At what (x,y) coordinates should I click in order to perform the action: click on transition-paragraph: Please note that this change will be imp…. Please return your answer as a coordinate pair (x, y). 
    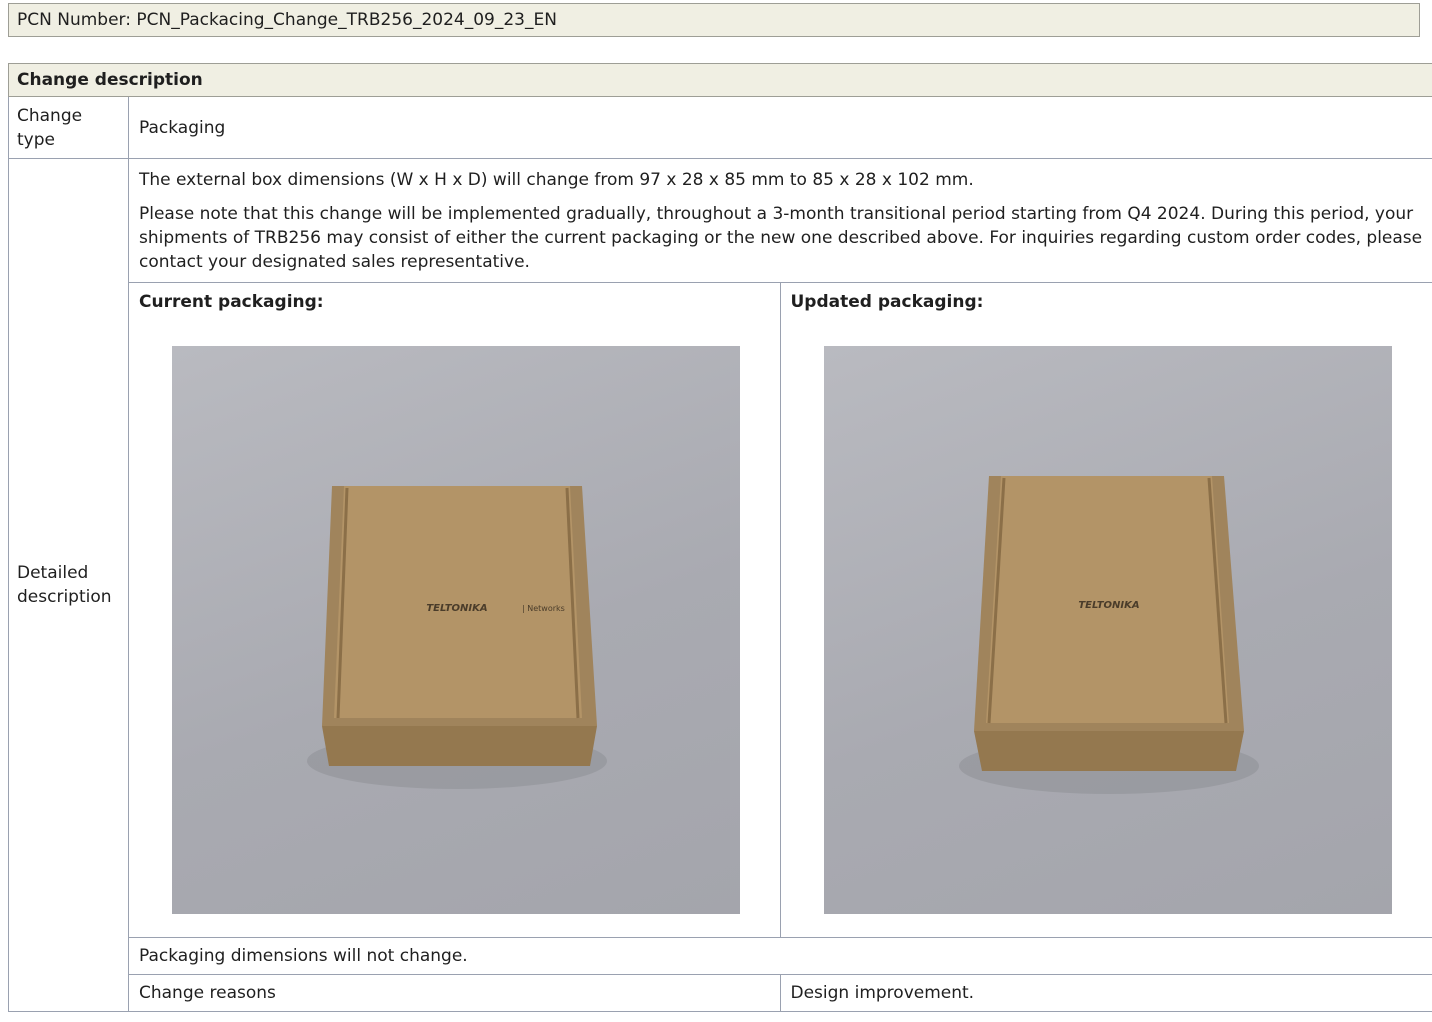
    Looking at the image, I should click on (781, 238).